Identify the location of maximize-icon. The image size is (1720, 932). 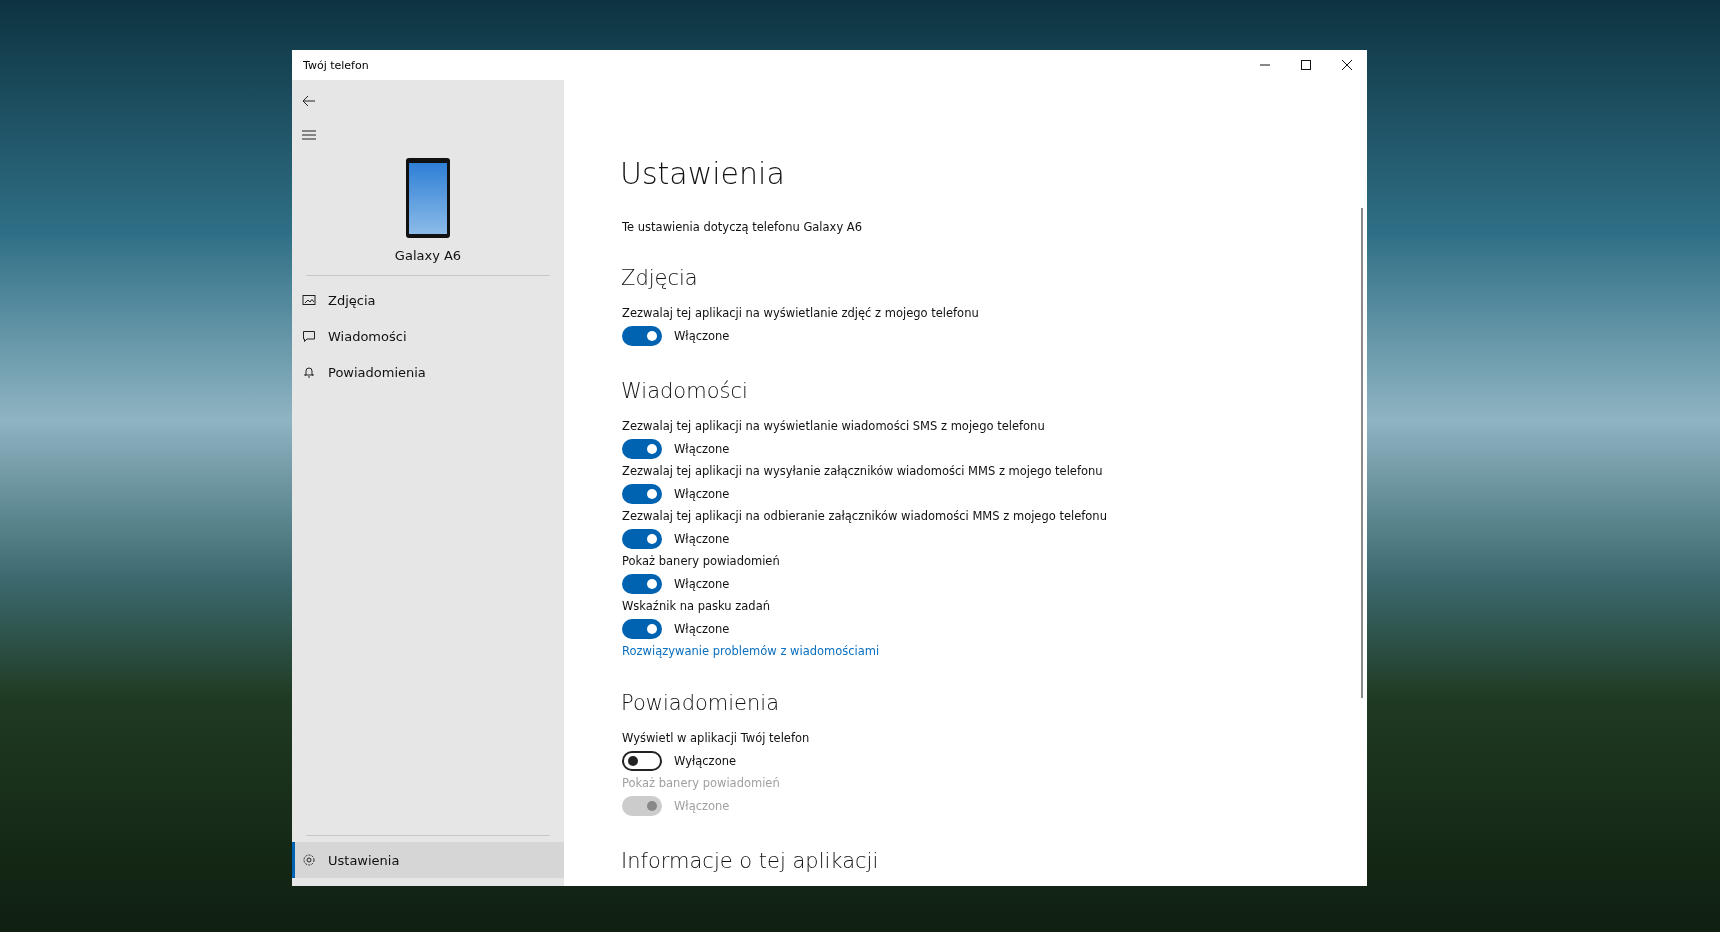
(1305, 65).